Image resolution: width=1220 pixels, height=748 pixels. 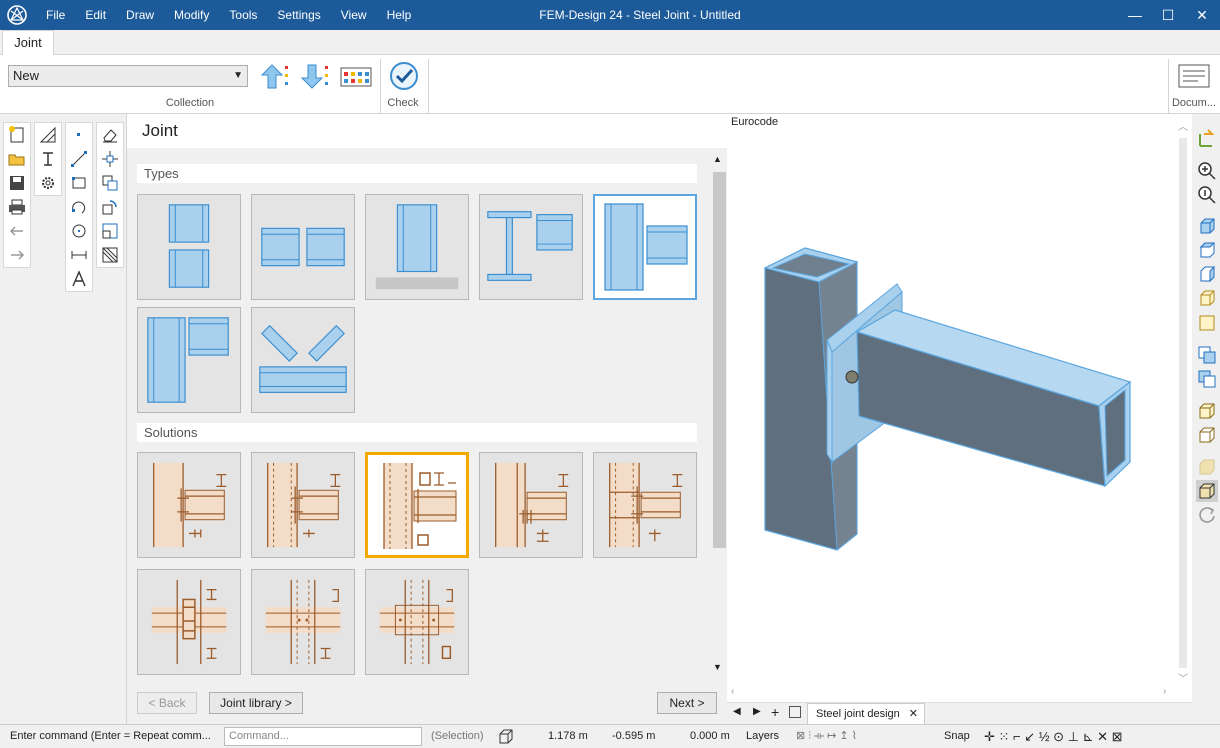 What do you see at coordinates (737, 711) in the screenshot?
I see `tab-prev-icon: ◀` at bounding box center [737, 711].